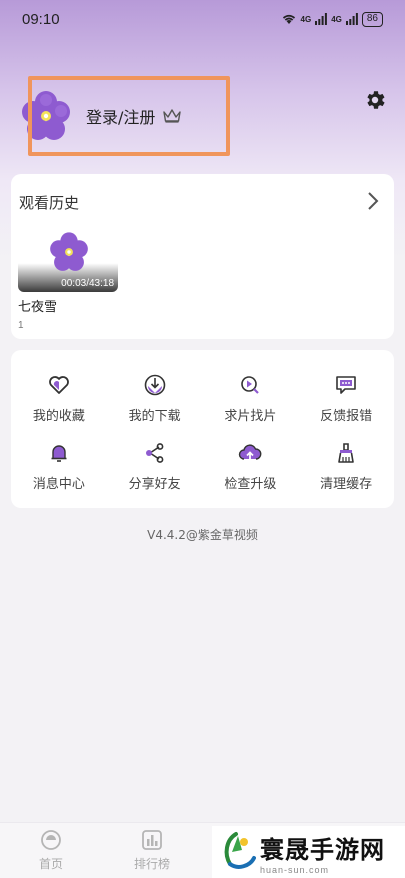 This screenshot has height=878, width=405. Describe the element at coordinates (155, 398) in the screenshot. I see `downloads-button: 我的下载` at that location.